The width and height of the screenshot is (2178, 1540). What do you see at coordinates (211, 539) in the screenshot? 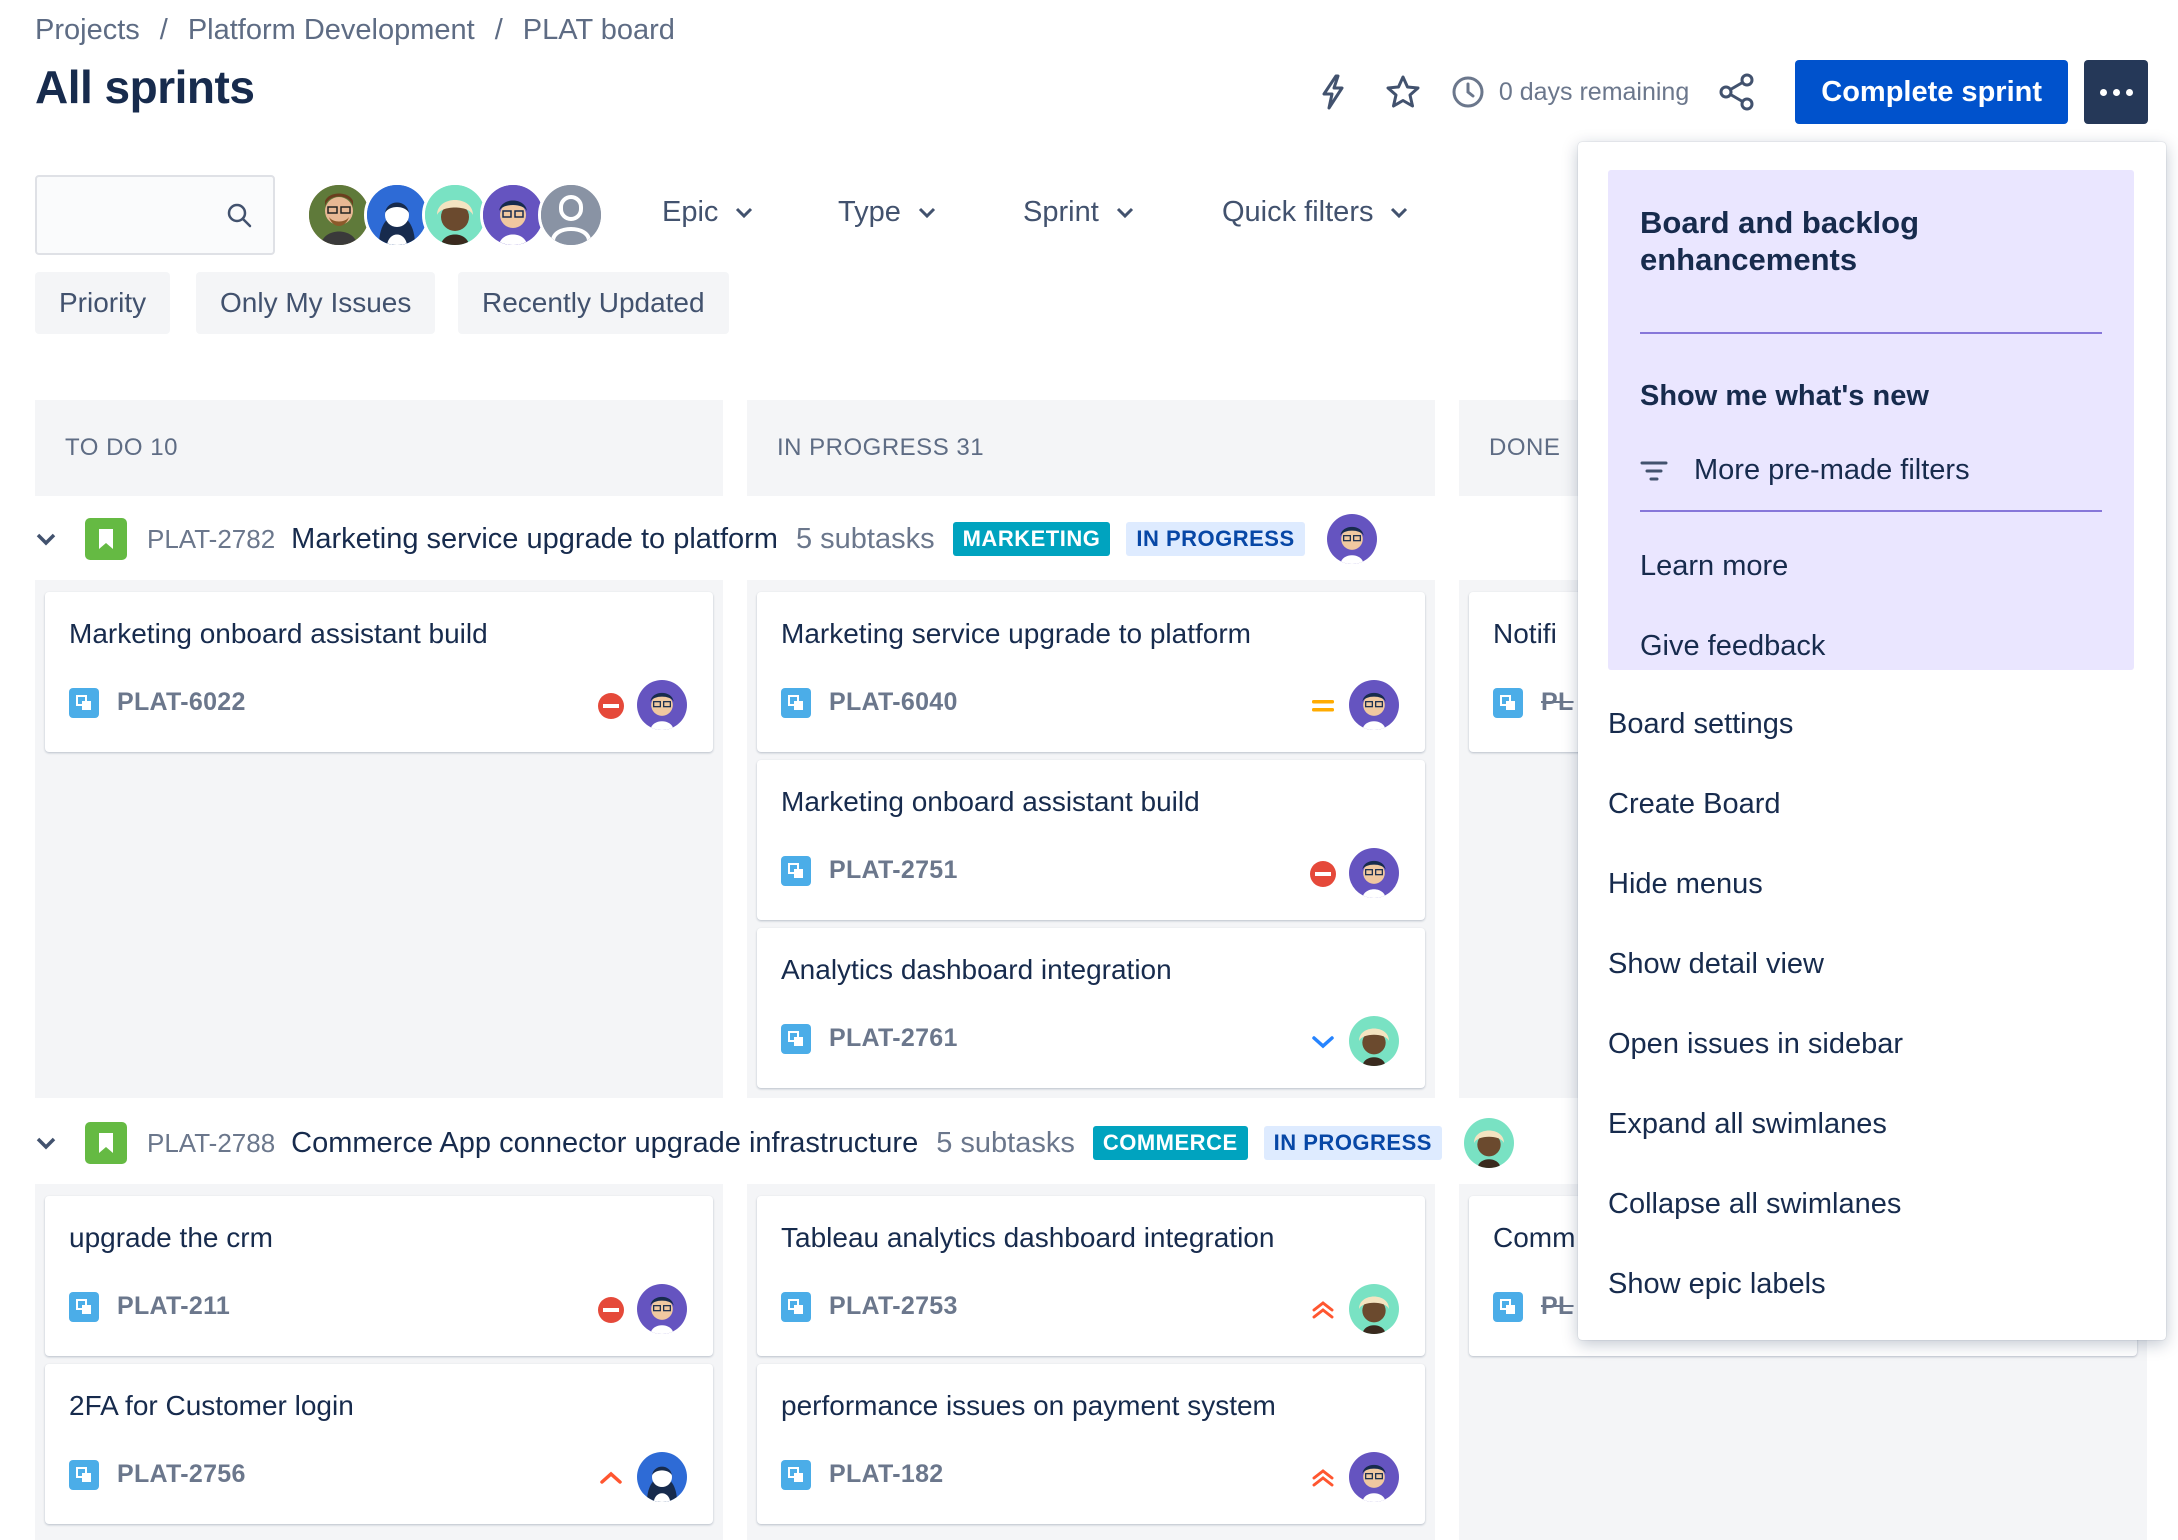
I see `swimlane-key: PLAT-2782` at bounding box center [211, 539].